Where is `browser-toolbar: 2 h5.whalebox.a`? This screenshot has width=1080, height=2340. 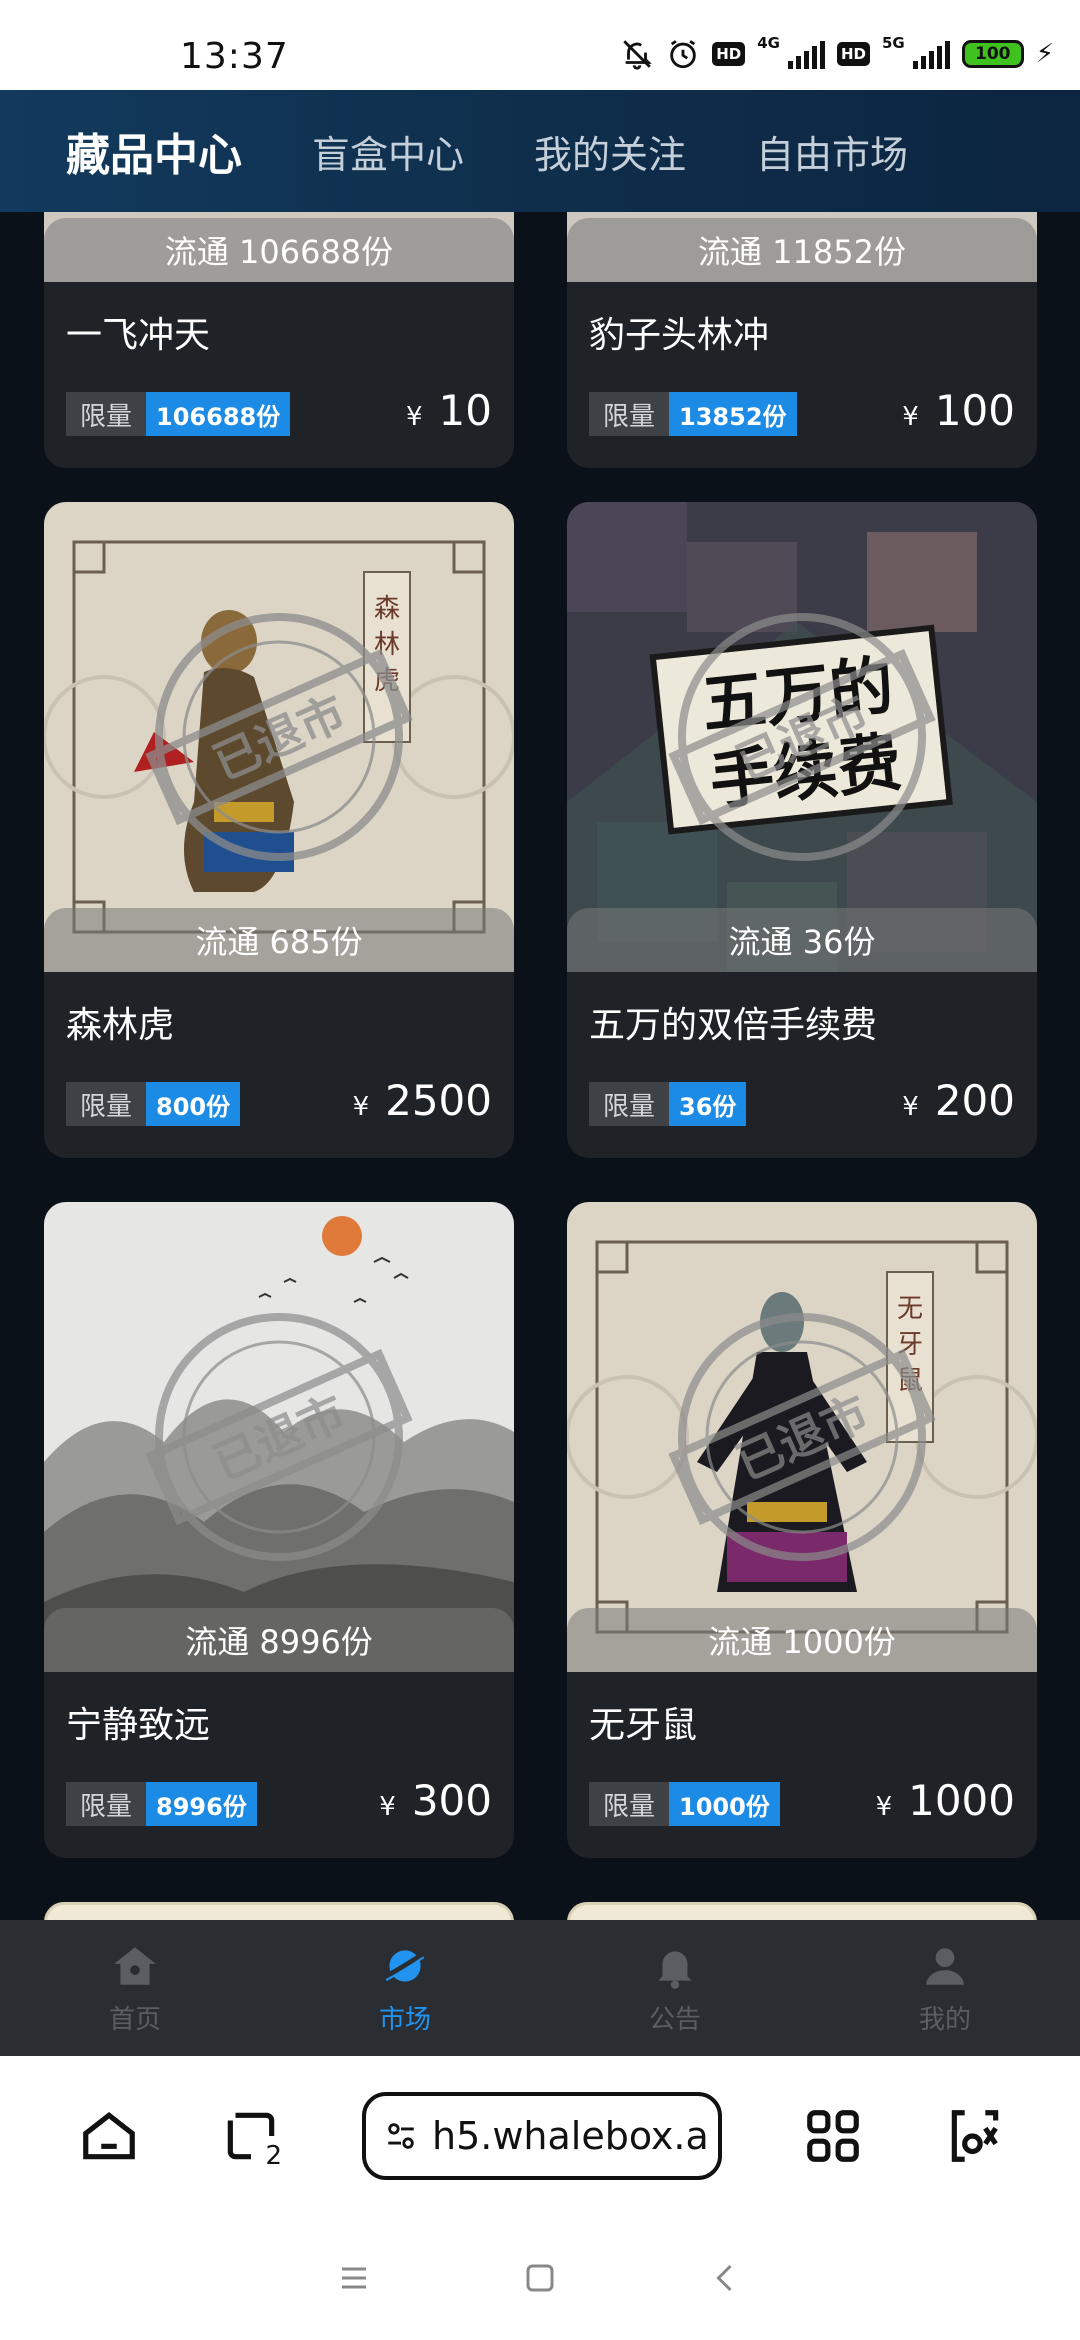
browser-toolbar: 2 h5.whalebox.a is located at coordinates (540, 2136).